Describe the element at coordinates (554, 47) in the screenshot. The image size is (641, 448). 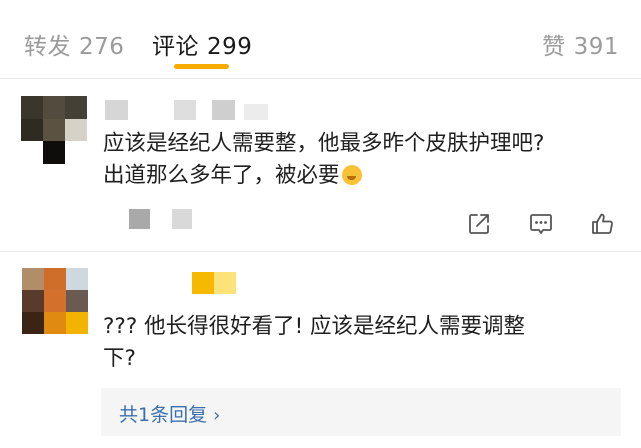
I see `tab-like-label: 赞` at that location.